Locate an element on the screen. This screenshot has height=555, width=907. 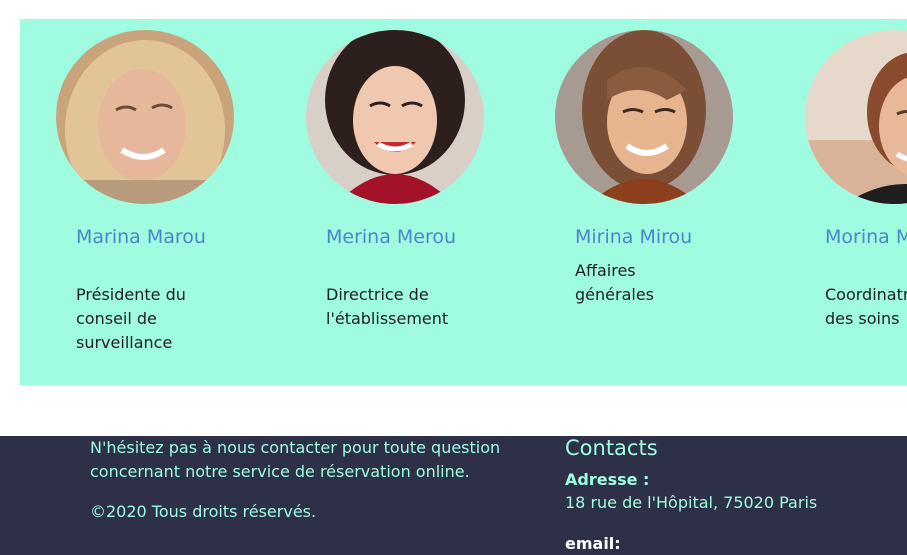
member-name: Marina Marou is located at coordinates (141, 237).